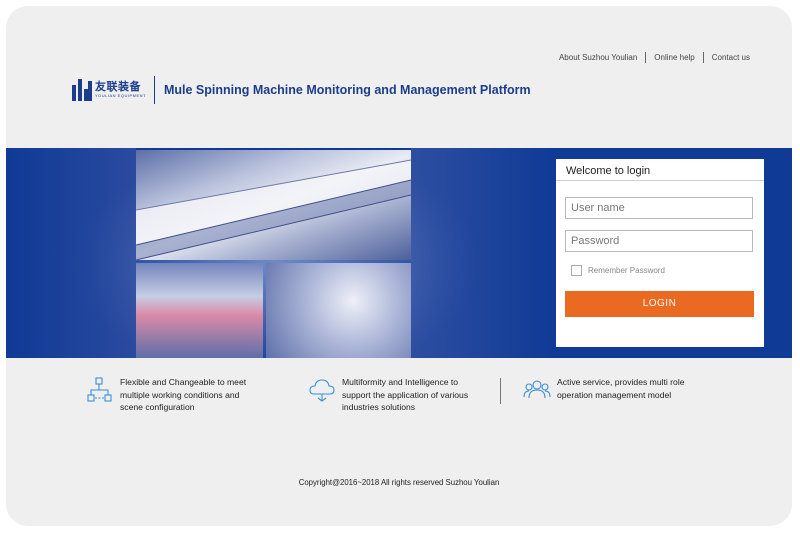 The image size is (800, 534). What do you see at coordinates (183, 382) in the screenshot?
I see `feature-text-line: Flexible and Changeable to meet` at bounding box center [183, 382].